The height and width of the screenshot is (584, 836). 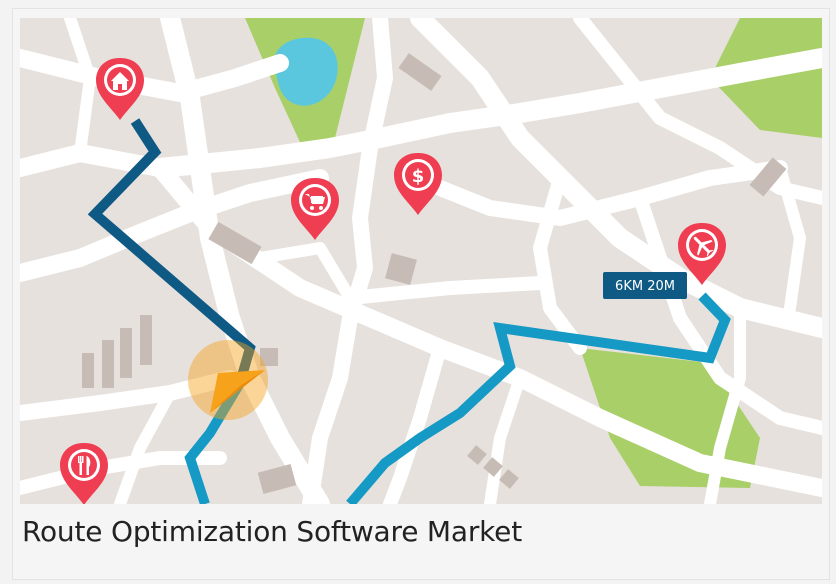 I want to click on caption-title: Route Optimization Software Market, so click(x=272, y=531).